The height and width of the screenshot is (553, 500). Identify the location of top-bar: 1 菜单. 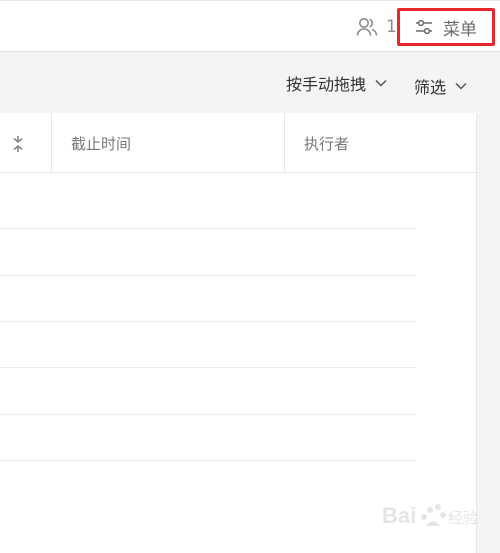
(250, 26).